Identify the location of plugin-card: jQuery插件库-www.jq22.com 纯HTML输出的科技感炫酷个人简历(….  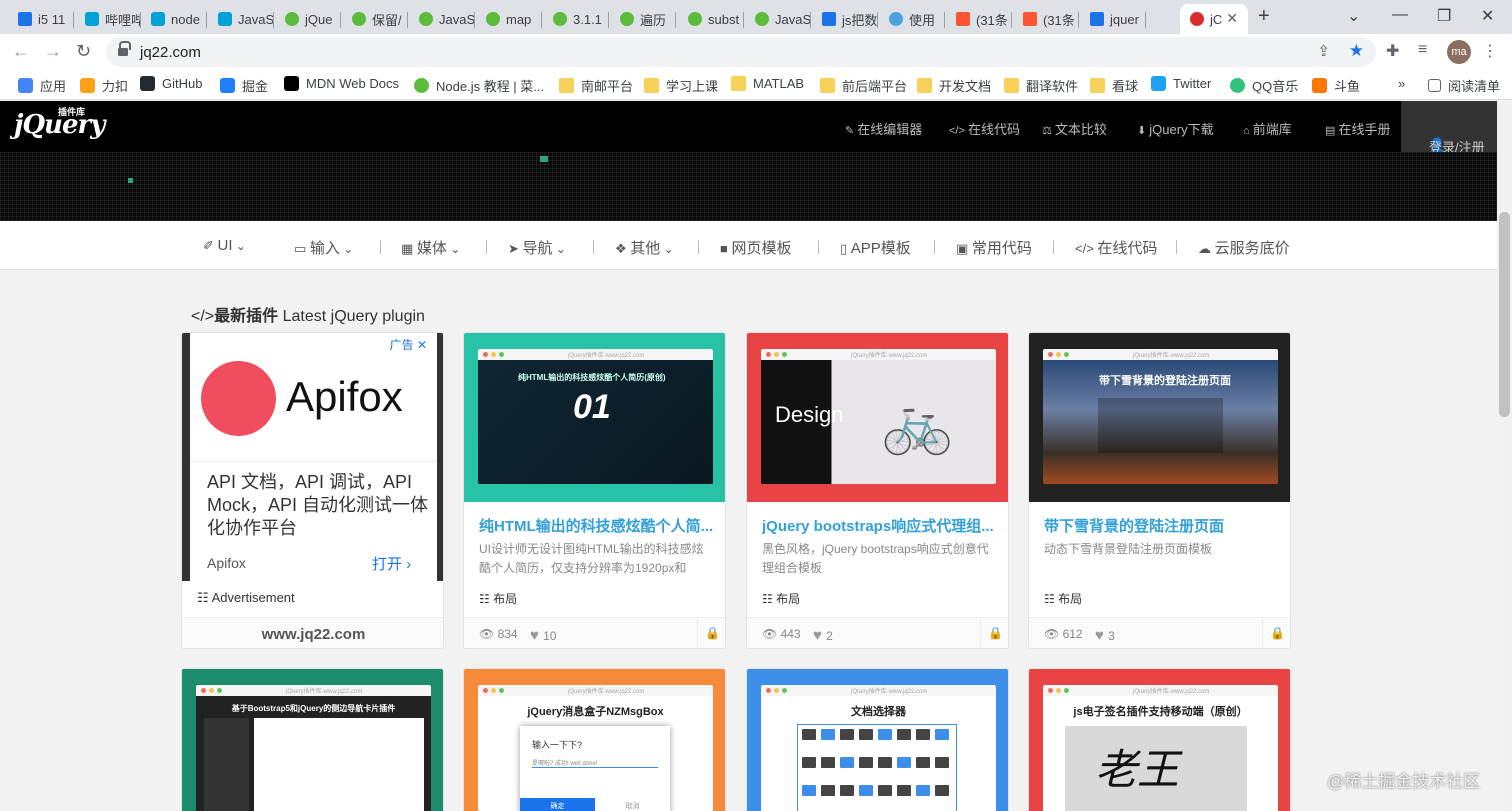
(594, 490).